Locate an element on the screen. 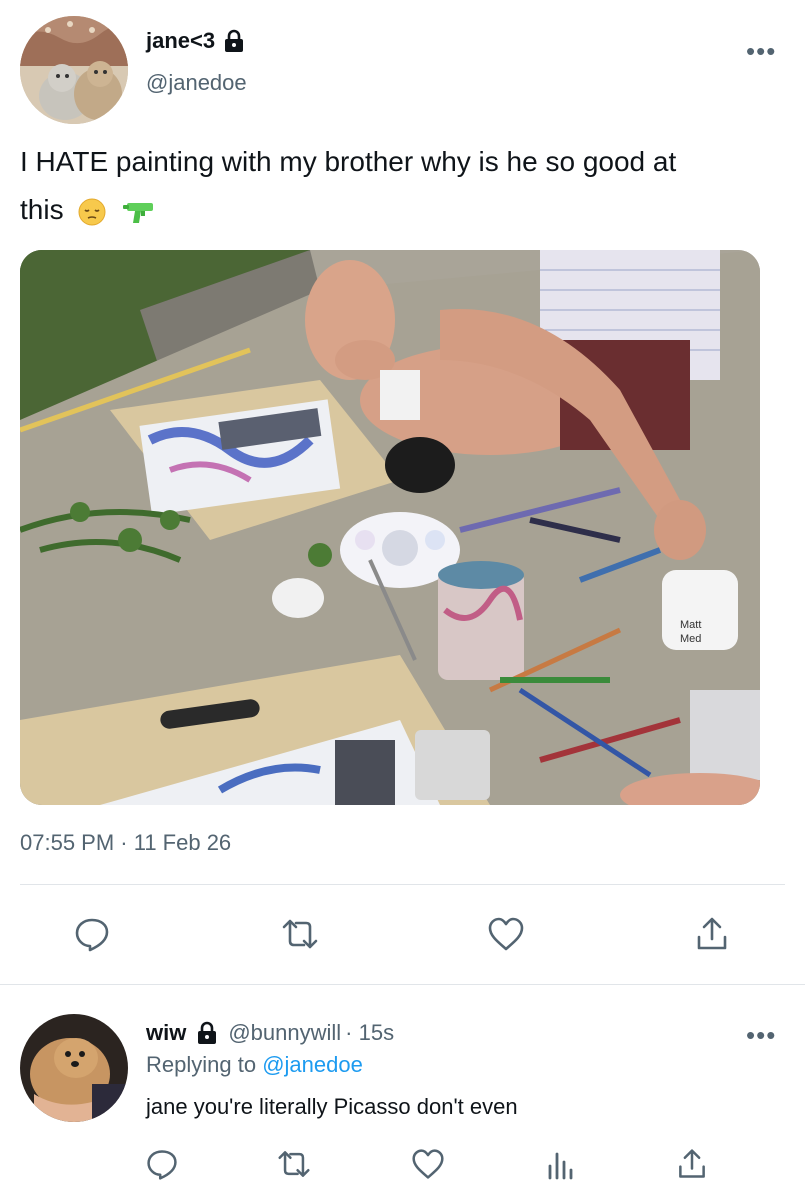 This screenshot has width=805, height=1200. reply-button is located at coordinates (92, 934).